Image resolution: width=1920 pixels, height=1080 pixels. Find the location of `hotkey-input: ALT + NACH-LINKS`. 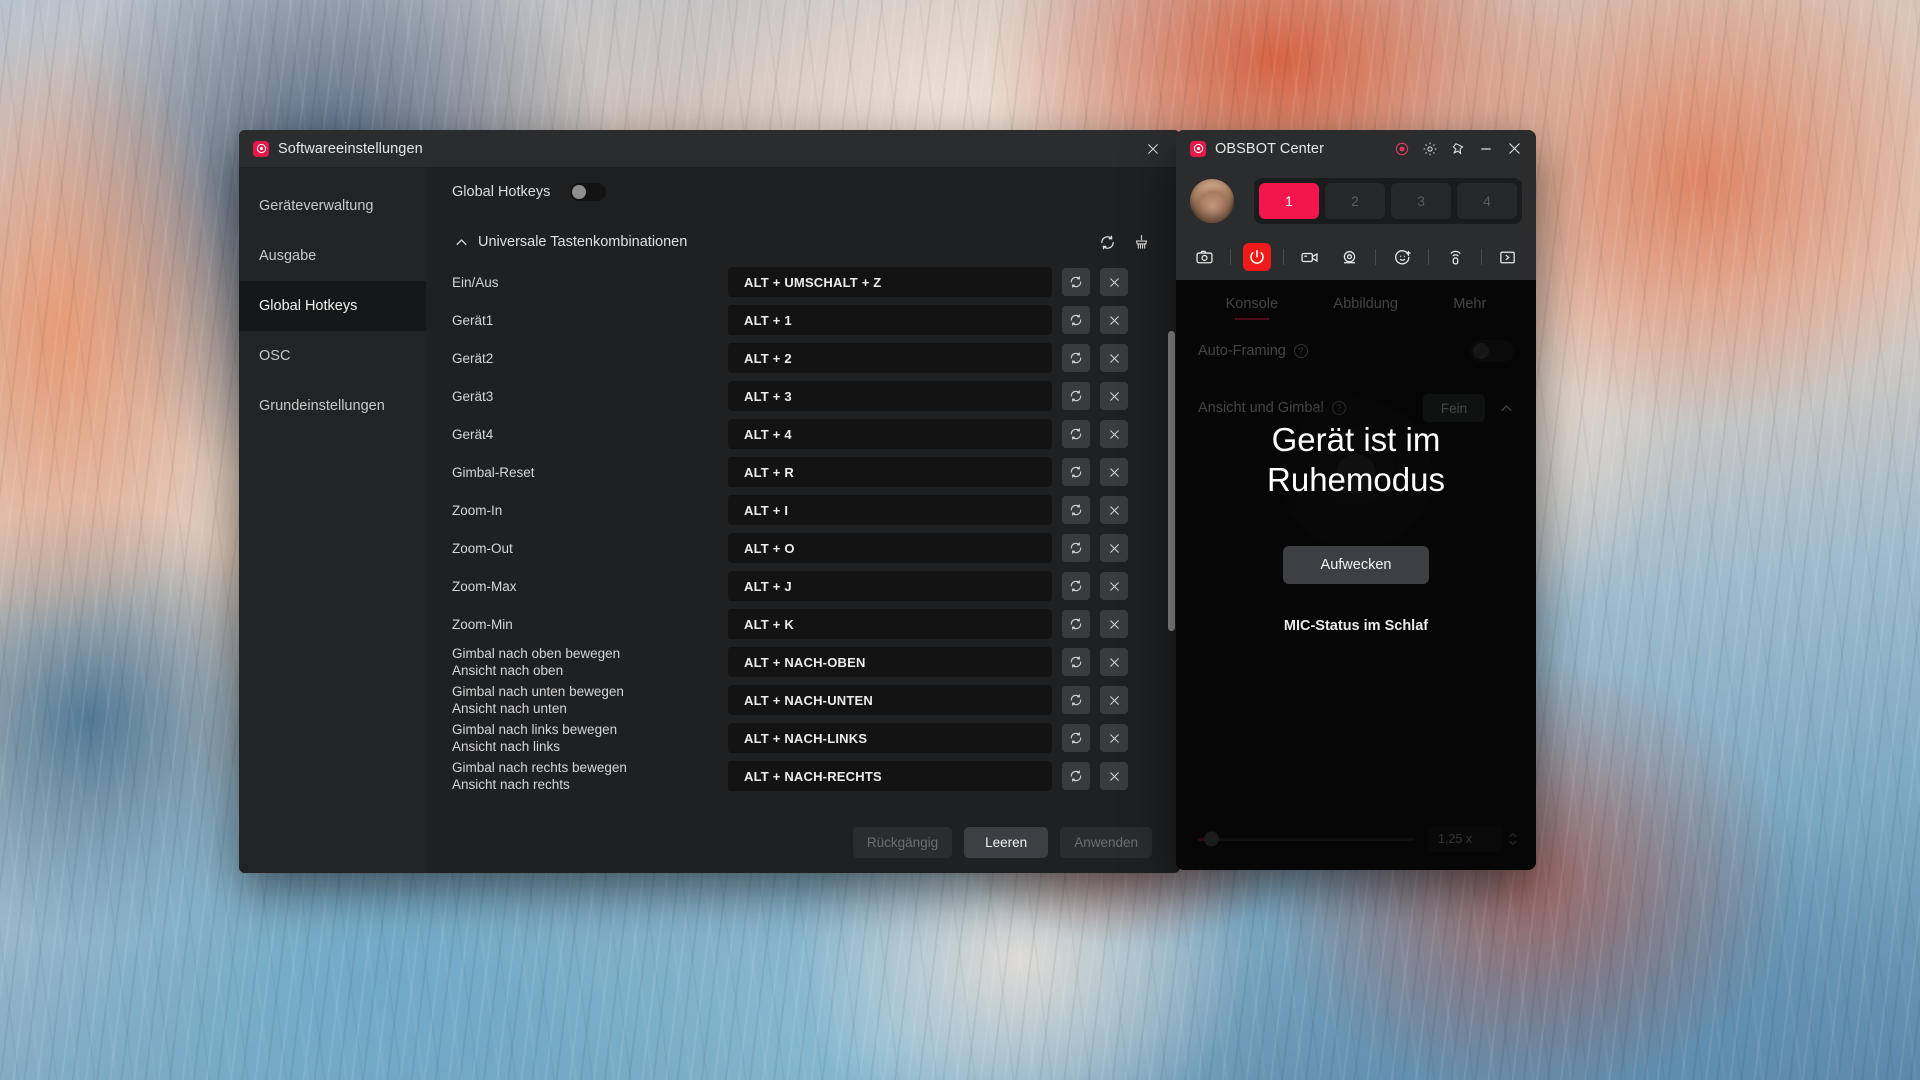

hotkey-input: ALT + NACH-LINKS is located at coordinates (890, 738).